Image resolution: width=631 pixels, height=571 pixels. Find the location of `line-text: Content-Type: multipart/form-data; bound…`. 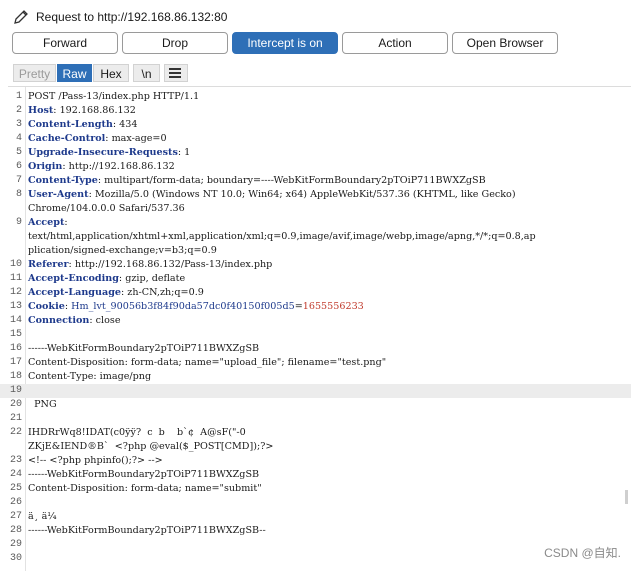

line-text: Content-Type: multipart/form-data; bound… is located at coordinates (257, 181).